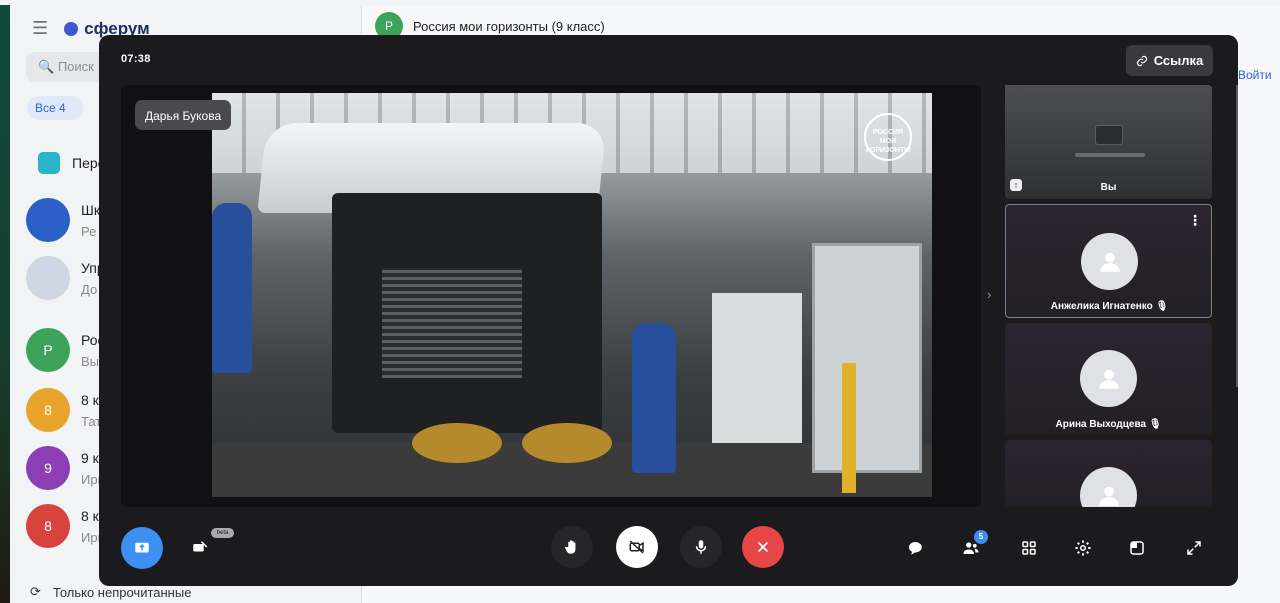  I want to click on video-effects-button, so click(200, 547).